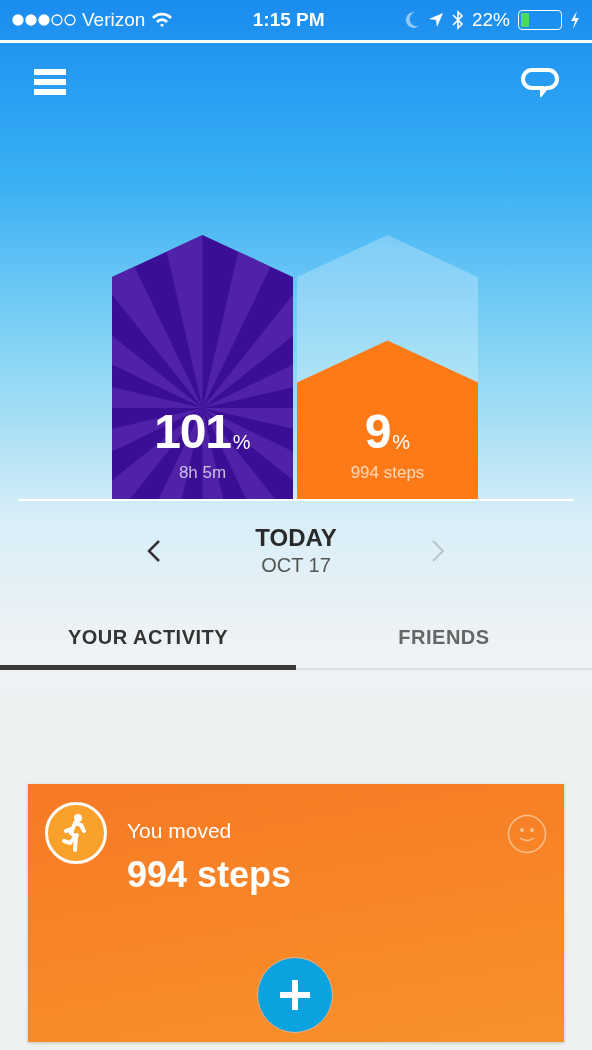  What do you see at coordinates (296, 538) in the screenshot?
I see `date-title: TODAY` at bounding box center [296, 538].